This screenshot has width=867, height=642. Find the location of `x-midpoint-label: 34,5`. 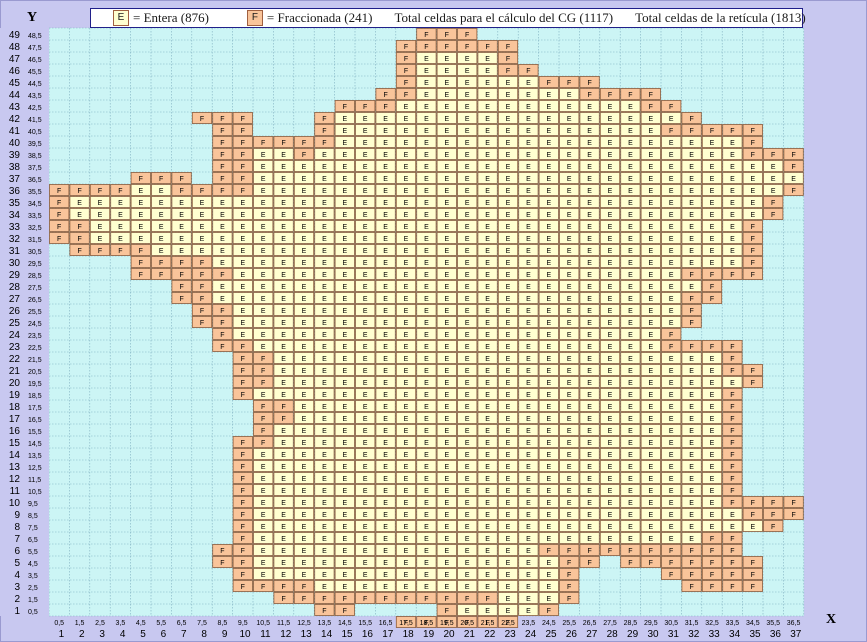

x-midpoint-label: 34,5 is located at coordinates (753, 623).